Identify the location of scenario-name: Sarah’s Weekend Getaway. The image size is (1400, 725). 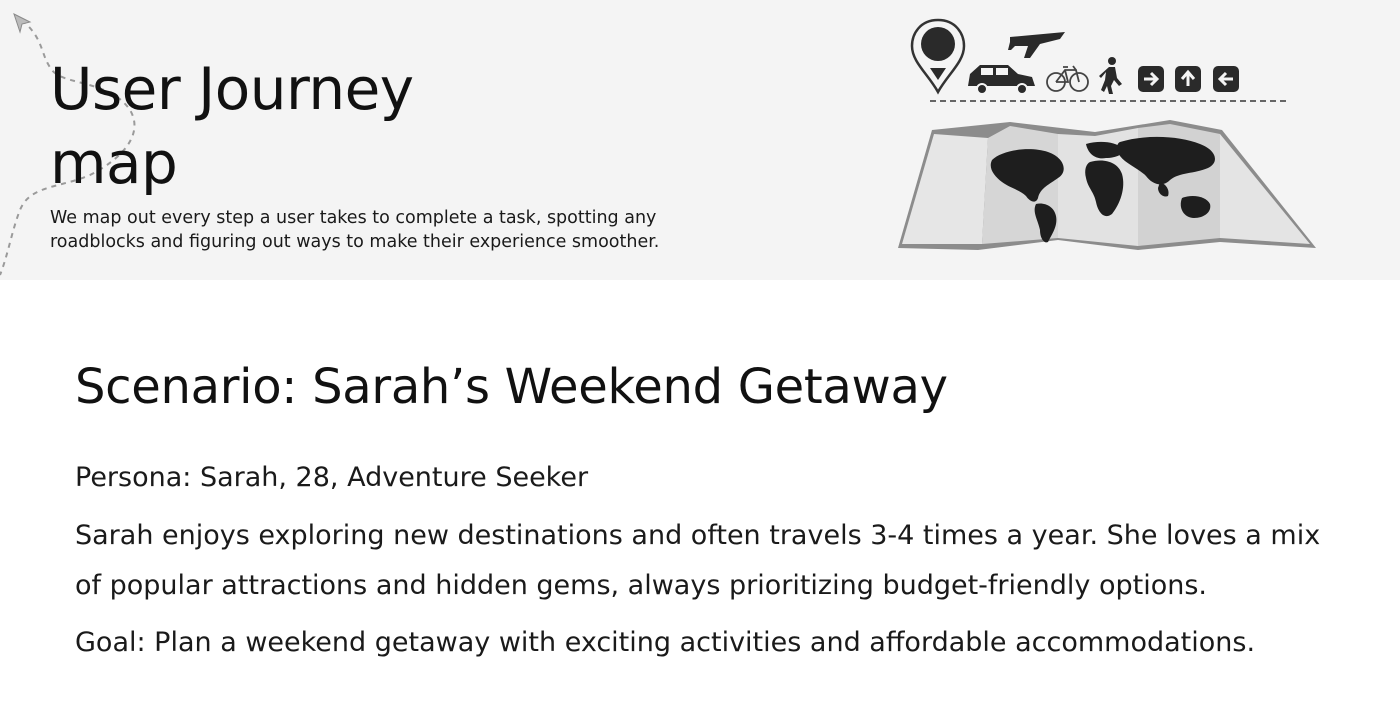
(622, 387).